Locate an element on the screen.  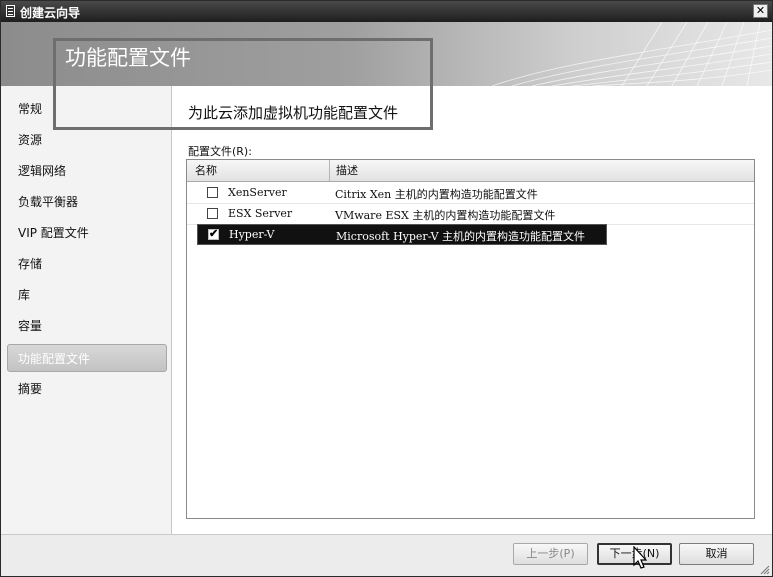
step-resources: 资源 is located at coordinates (87, 140).